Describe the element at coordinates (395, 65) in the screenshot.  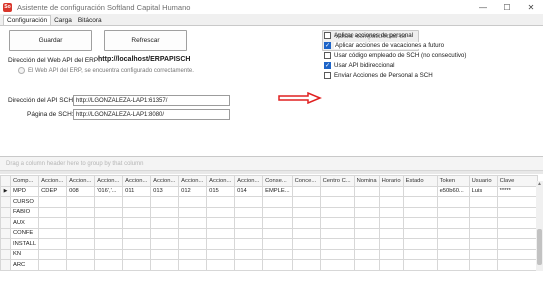
I see `option-api-bidireccional: ✓ Usar API bidireccional` at that location.